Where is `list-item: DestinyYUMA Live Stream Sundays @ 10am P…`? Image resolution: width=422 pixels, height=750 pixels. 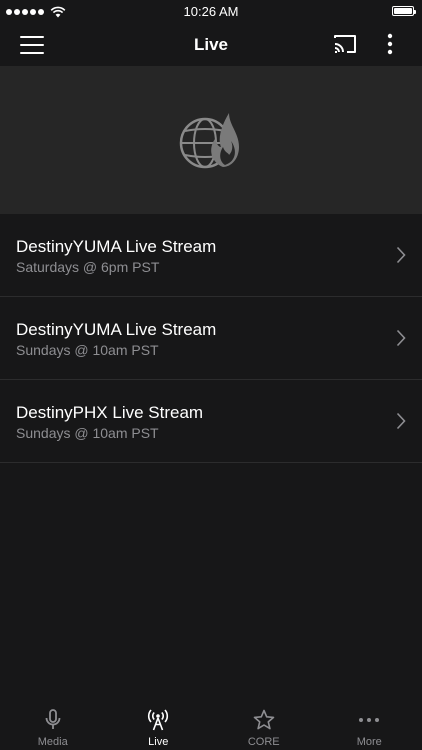 list-item: DestinyYUMA Live Stream Sundays @ 10am P… is located at coordinates (211, 338).